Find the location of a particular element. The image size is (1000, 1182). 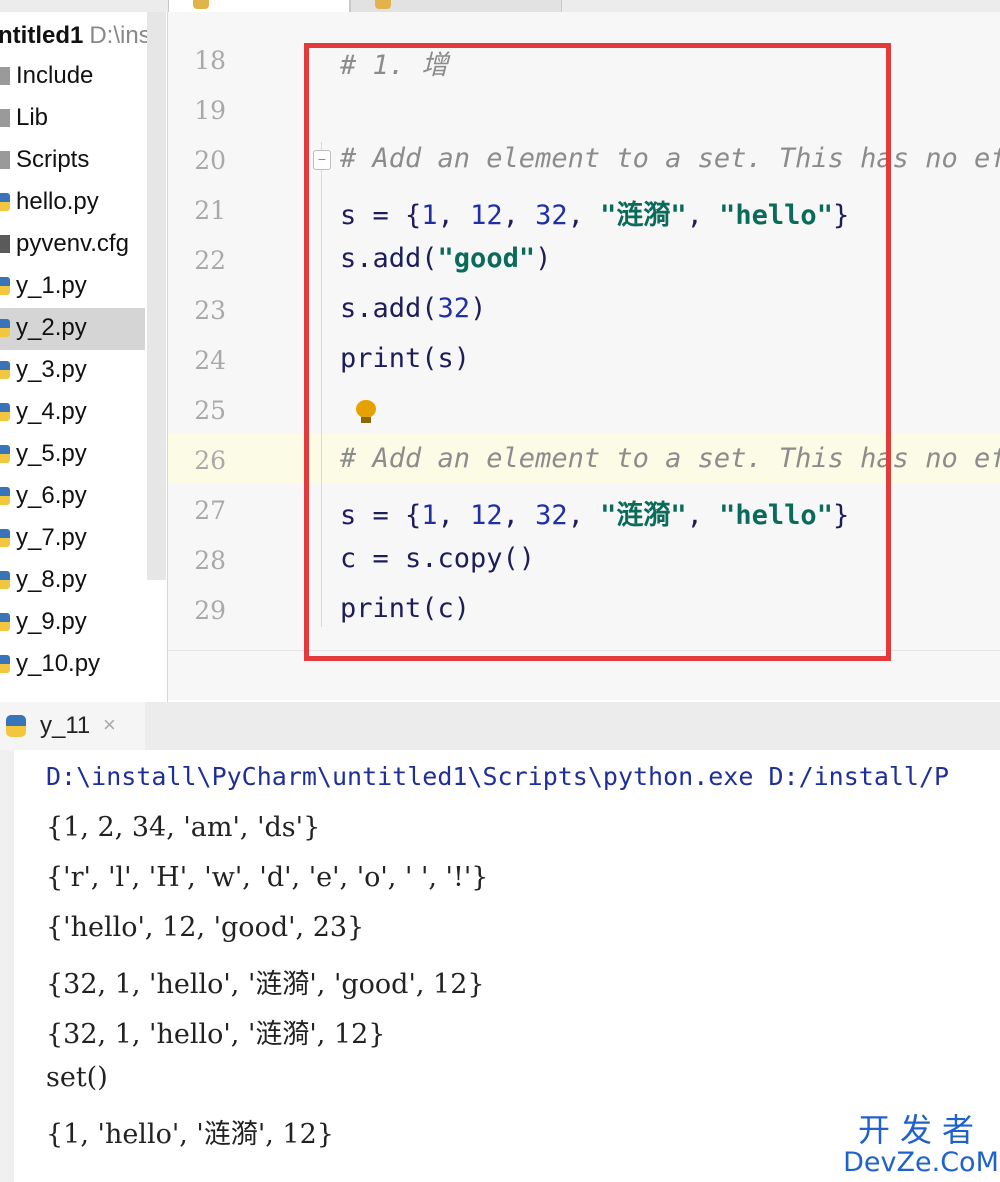

code-line: 29 print(c) is located at coordinates (584, 609).